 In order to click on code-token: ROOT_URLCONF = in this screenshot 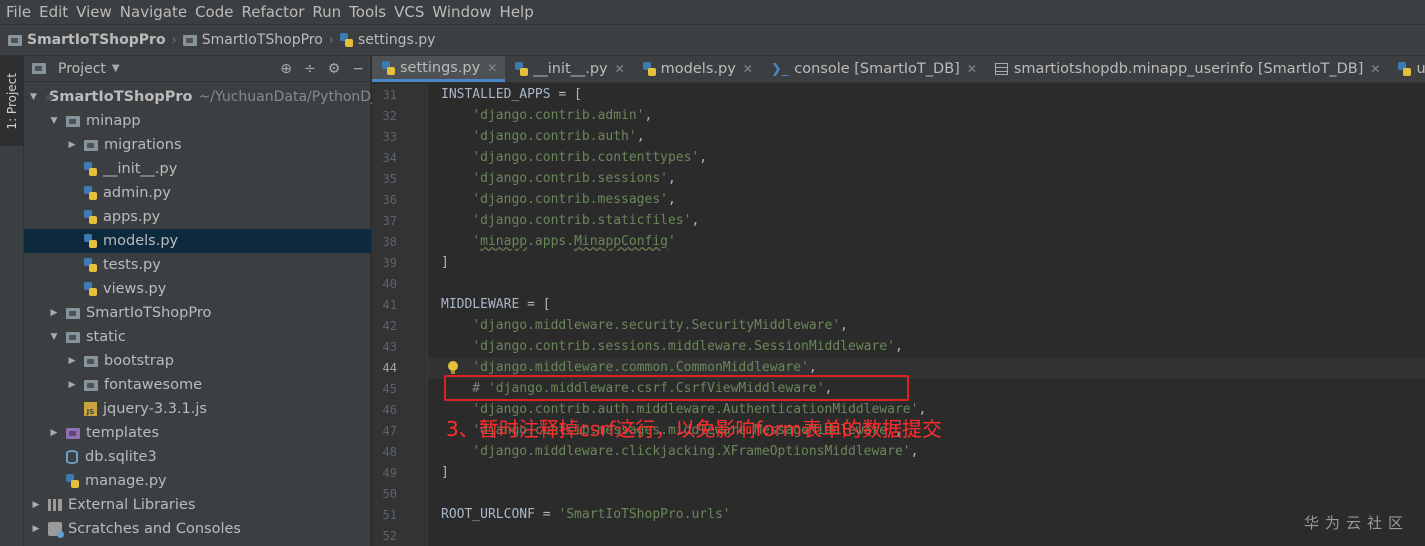, I will do `click(500, 514)`.